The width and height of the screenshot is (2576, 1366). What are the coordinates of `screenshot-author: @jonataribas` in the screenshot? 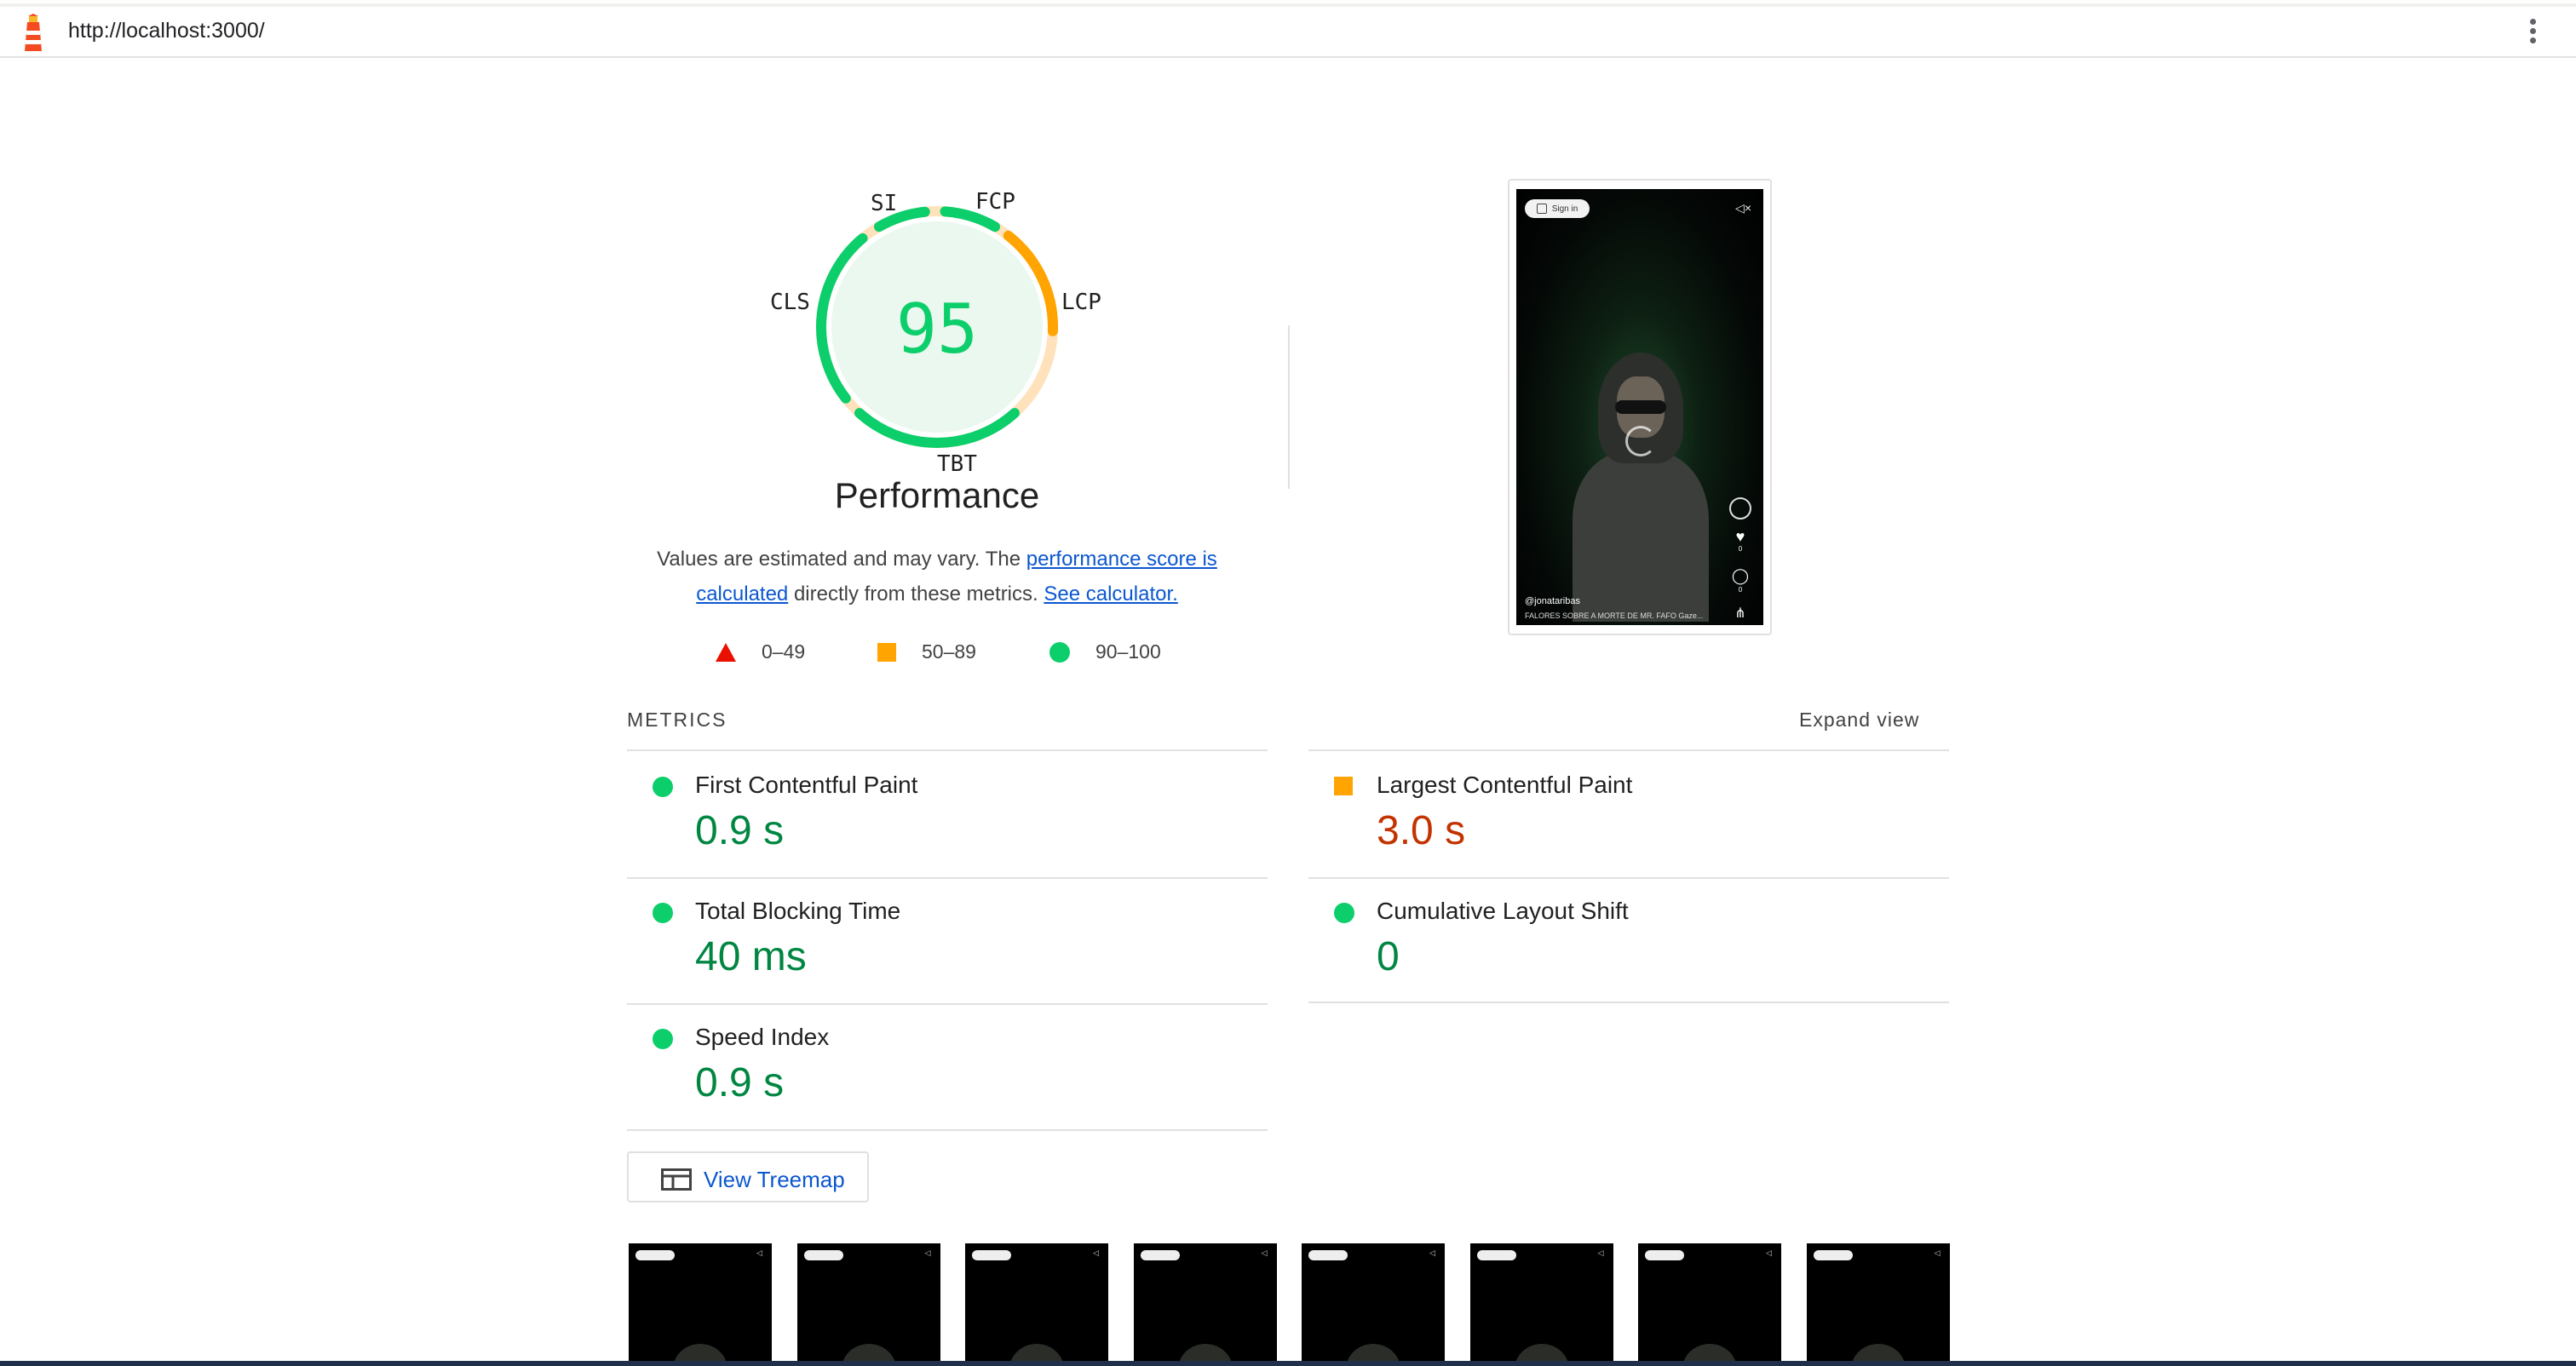 It's located at (1553, 601).